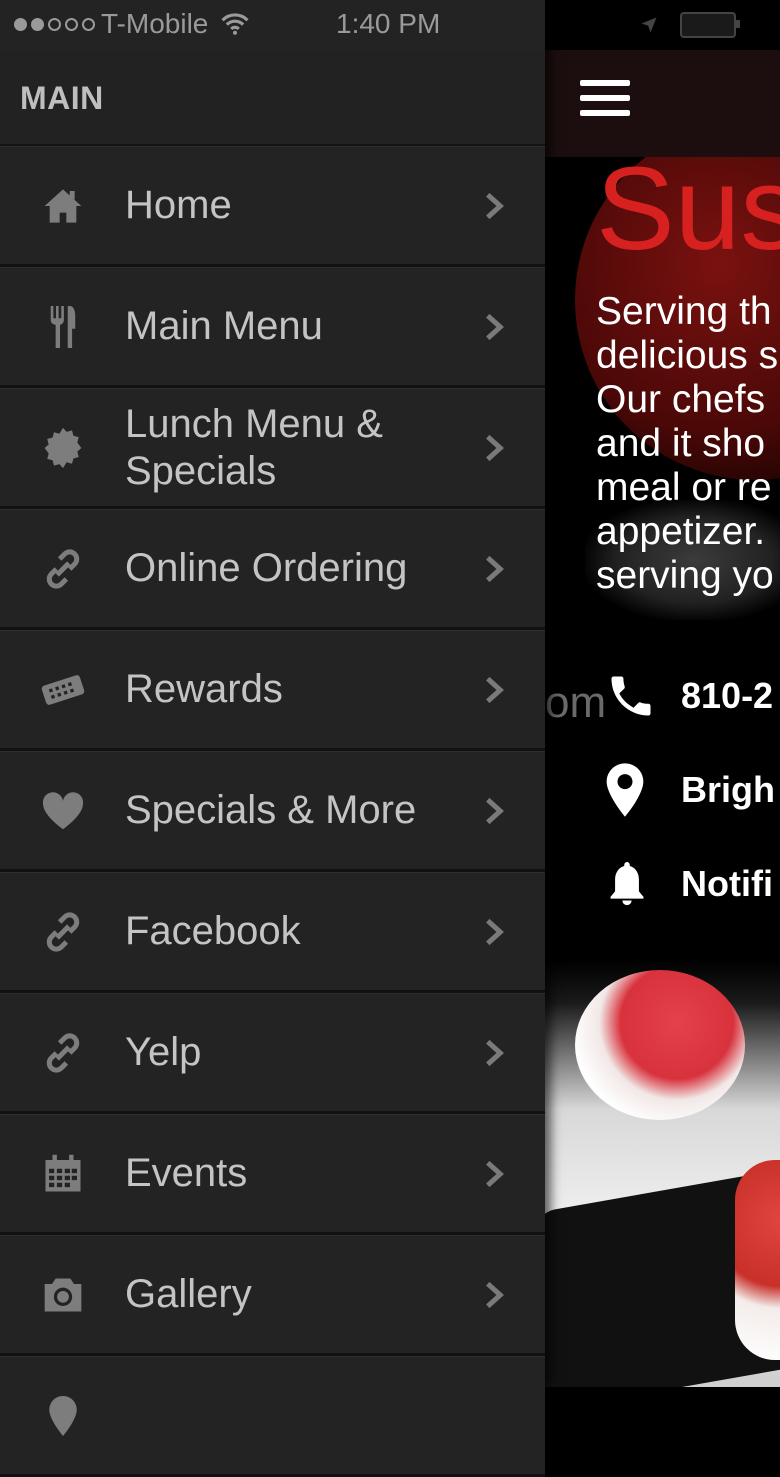 Image resolution: width=780 pixels, height=1477 pixels. Describe the element at coordinates (634, 884) in the screenshot. I see `bell-icon` at that location.